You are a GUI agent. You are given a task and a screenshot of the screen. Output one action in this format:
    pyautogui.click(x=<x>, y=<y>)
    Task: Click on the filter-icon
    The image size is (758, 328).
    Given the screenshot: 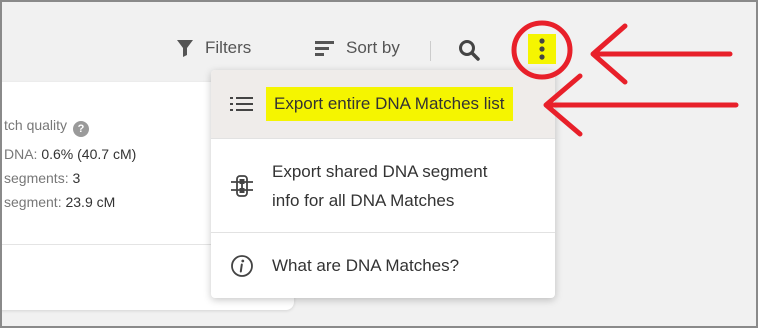 What is the action you would take?
    pyautogui.click(x=185, y=48)
    